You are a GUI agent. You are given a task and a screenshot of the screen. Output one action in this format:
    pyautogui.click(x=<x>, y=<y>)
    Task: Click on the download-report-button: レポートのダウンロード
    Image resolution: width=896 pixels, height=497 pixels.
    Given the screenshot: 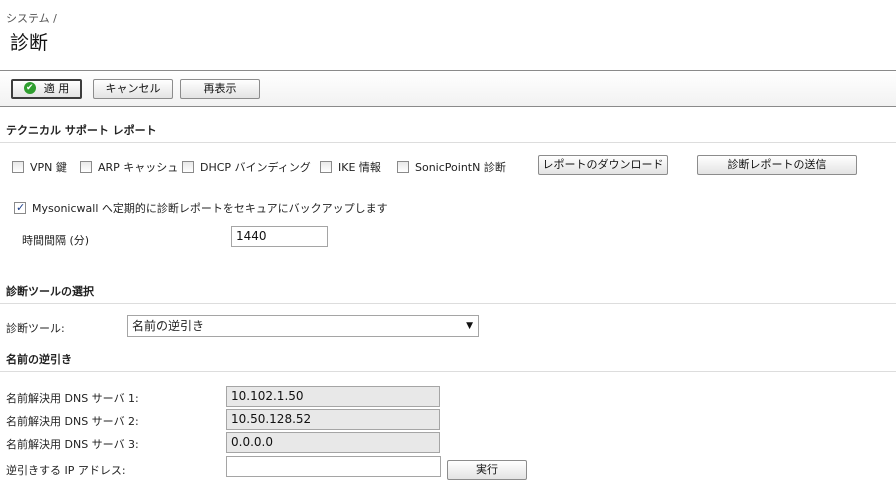 What is the action you would take?
    pyautogui.click(x=603, y=165)
    